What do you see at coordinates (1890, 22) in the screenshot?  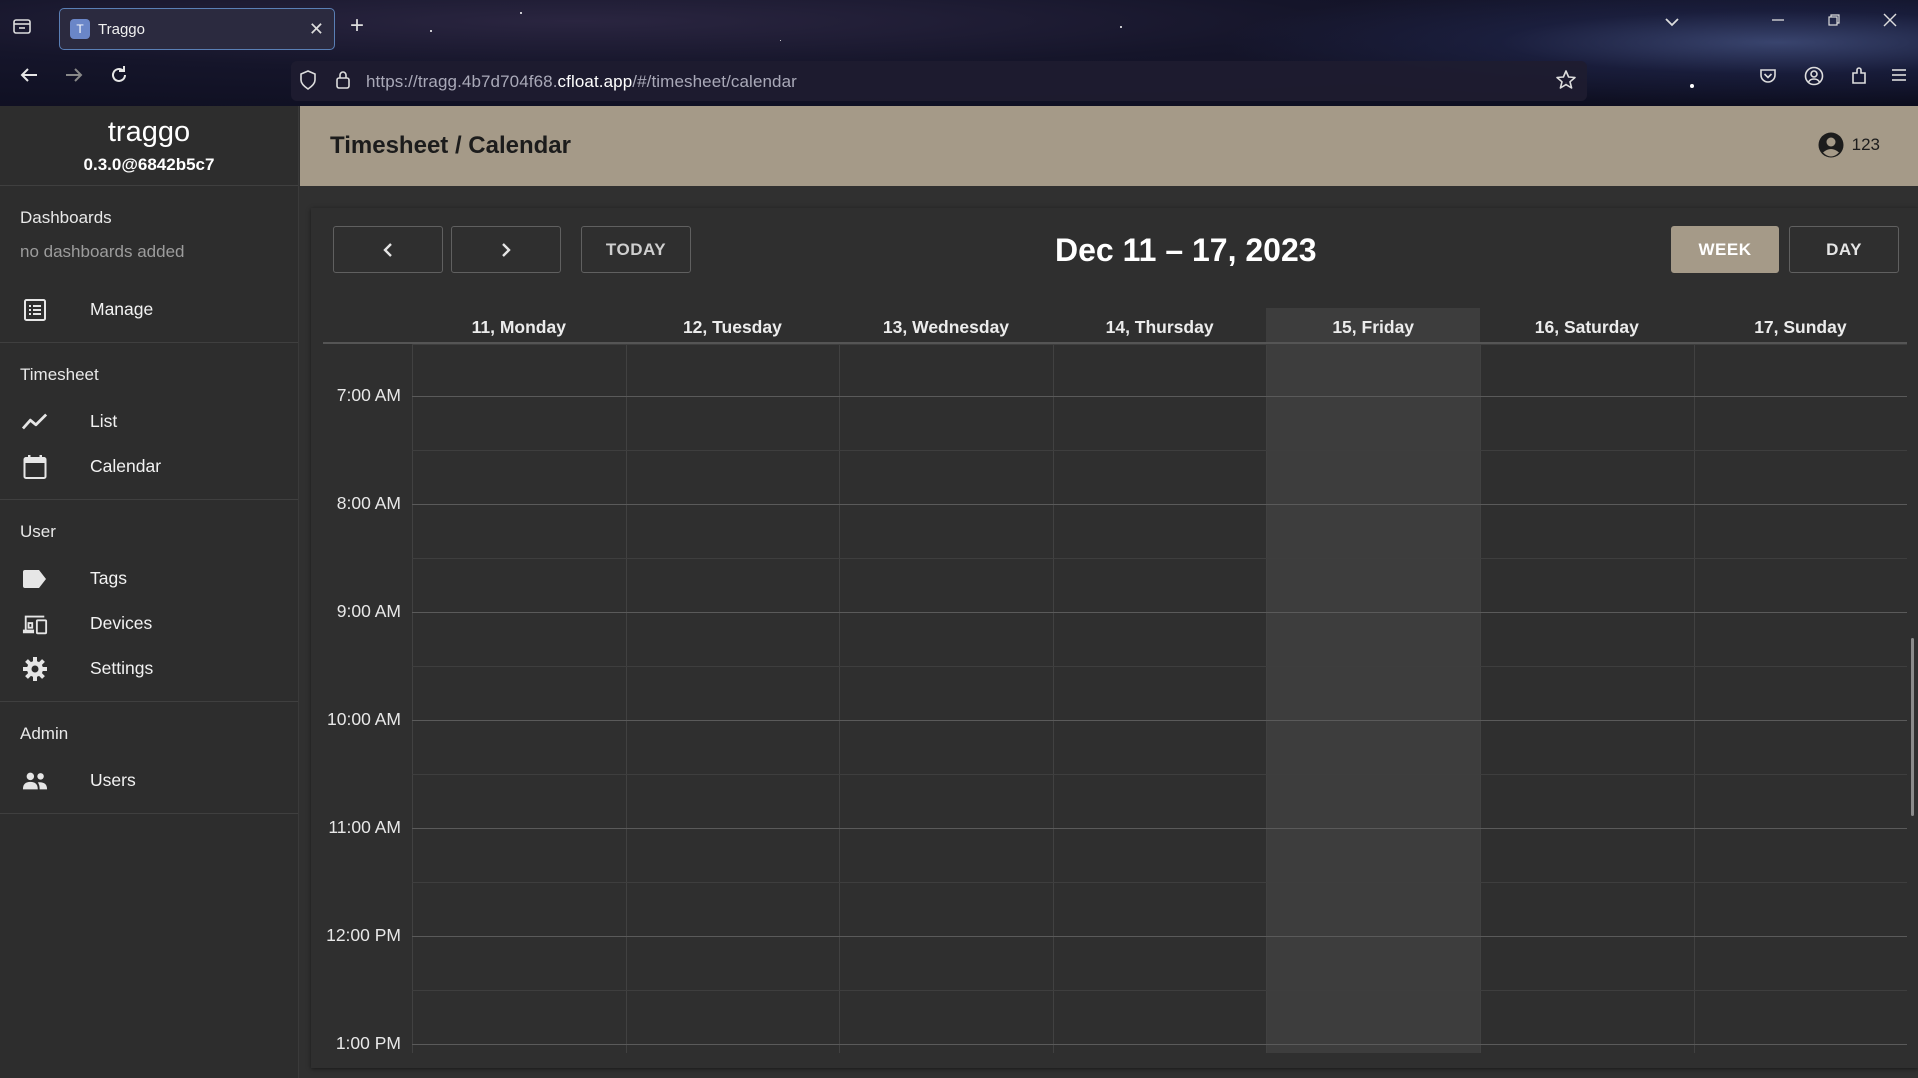 I see `close-window-icon` at bounding box center [1890, 22].